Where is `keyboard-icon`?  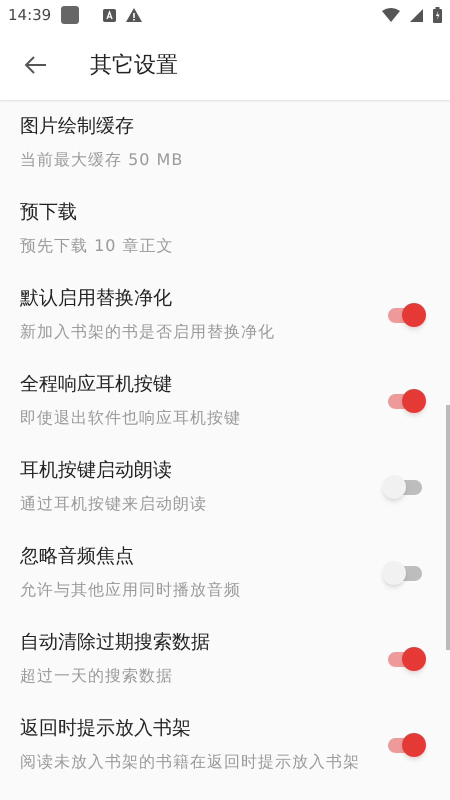
keyboard-icon is located at coordinates (109, 15).